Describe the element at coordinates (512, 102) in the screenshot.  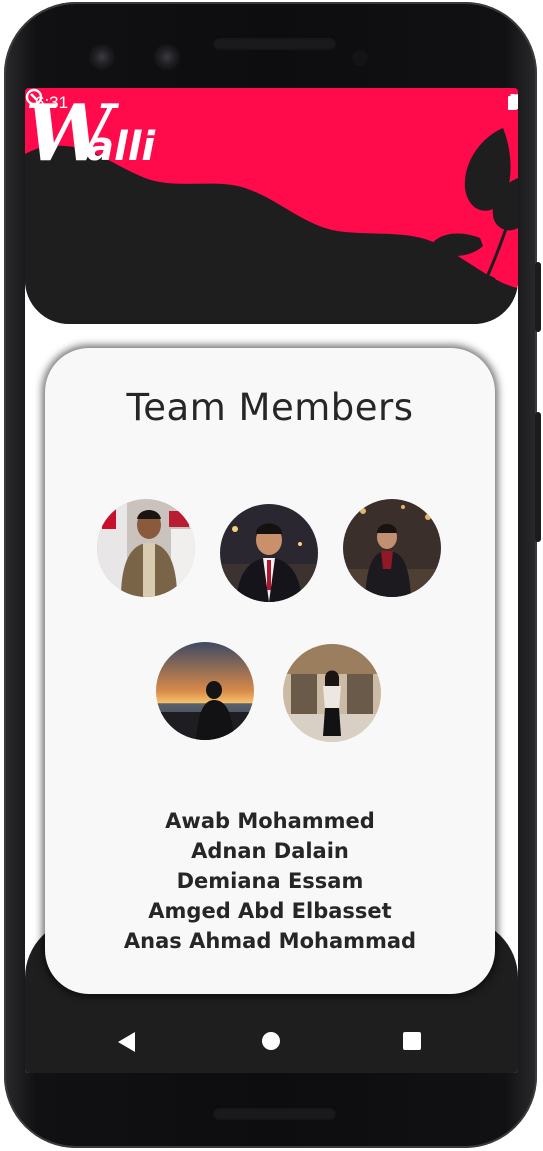
I see `battery-icon` at that location.